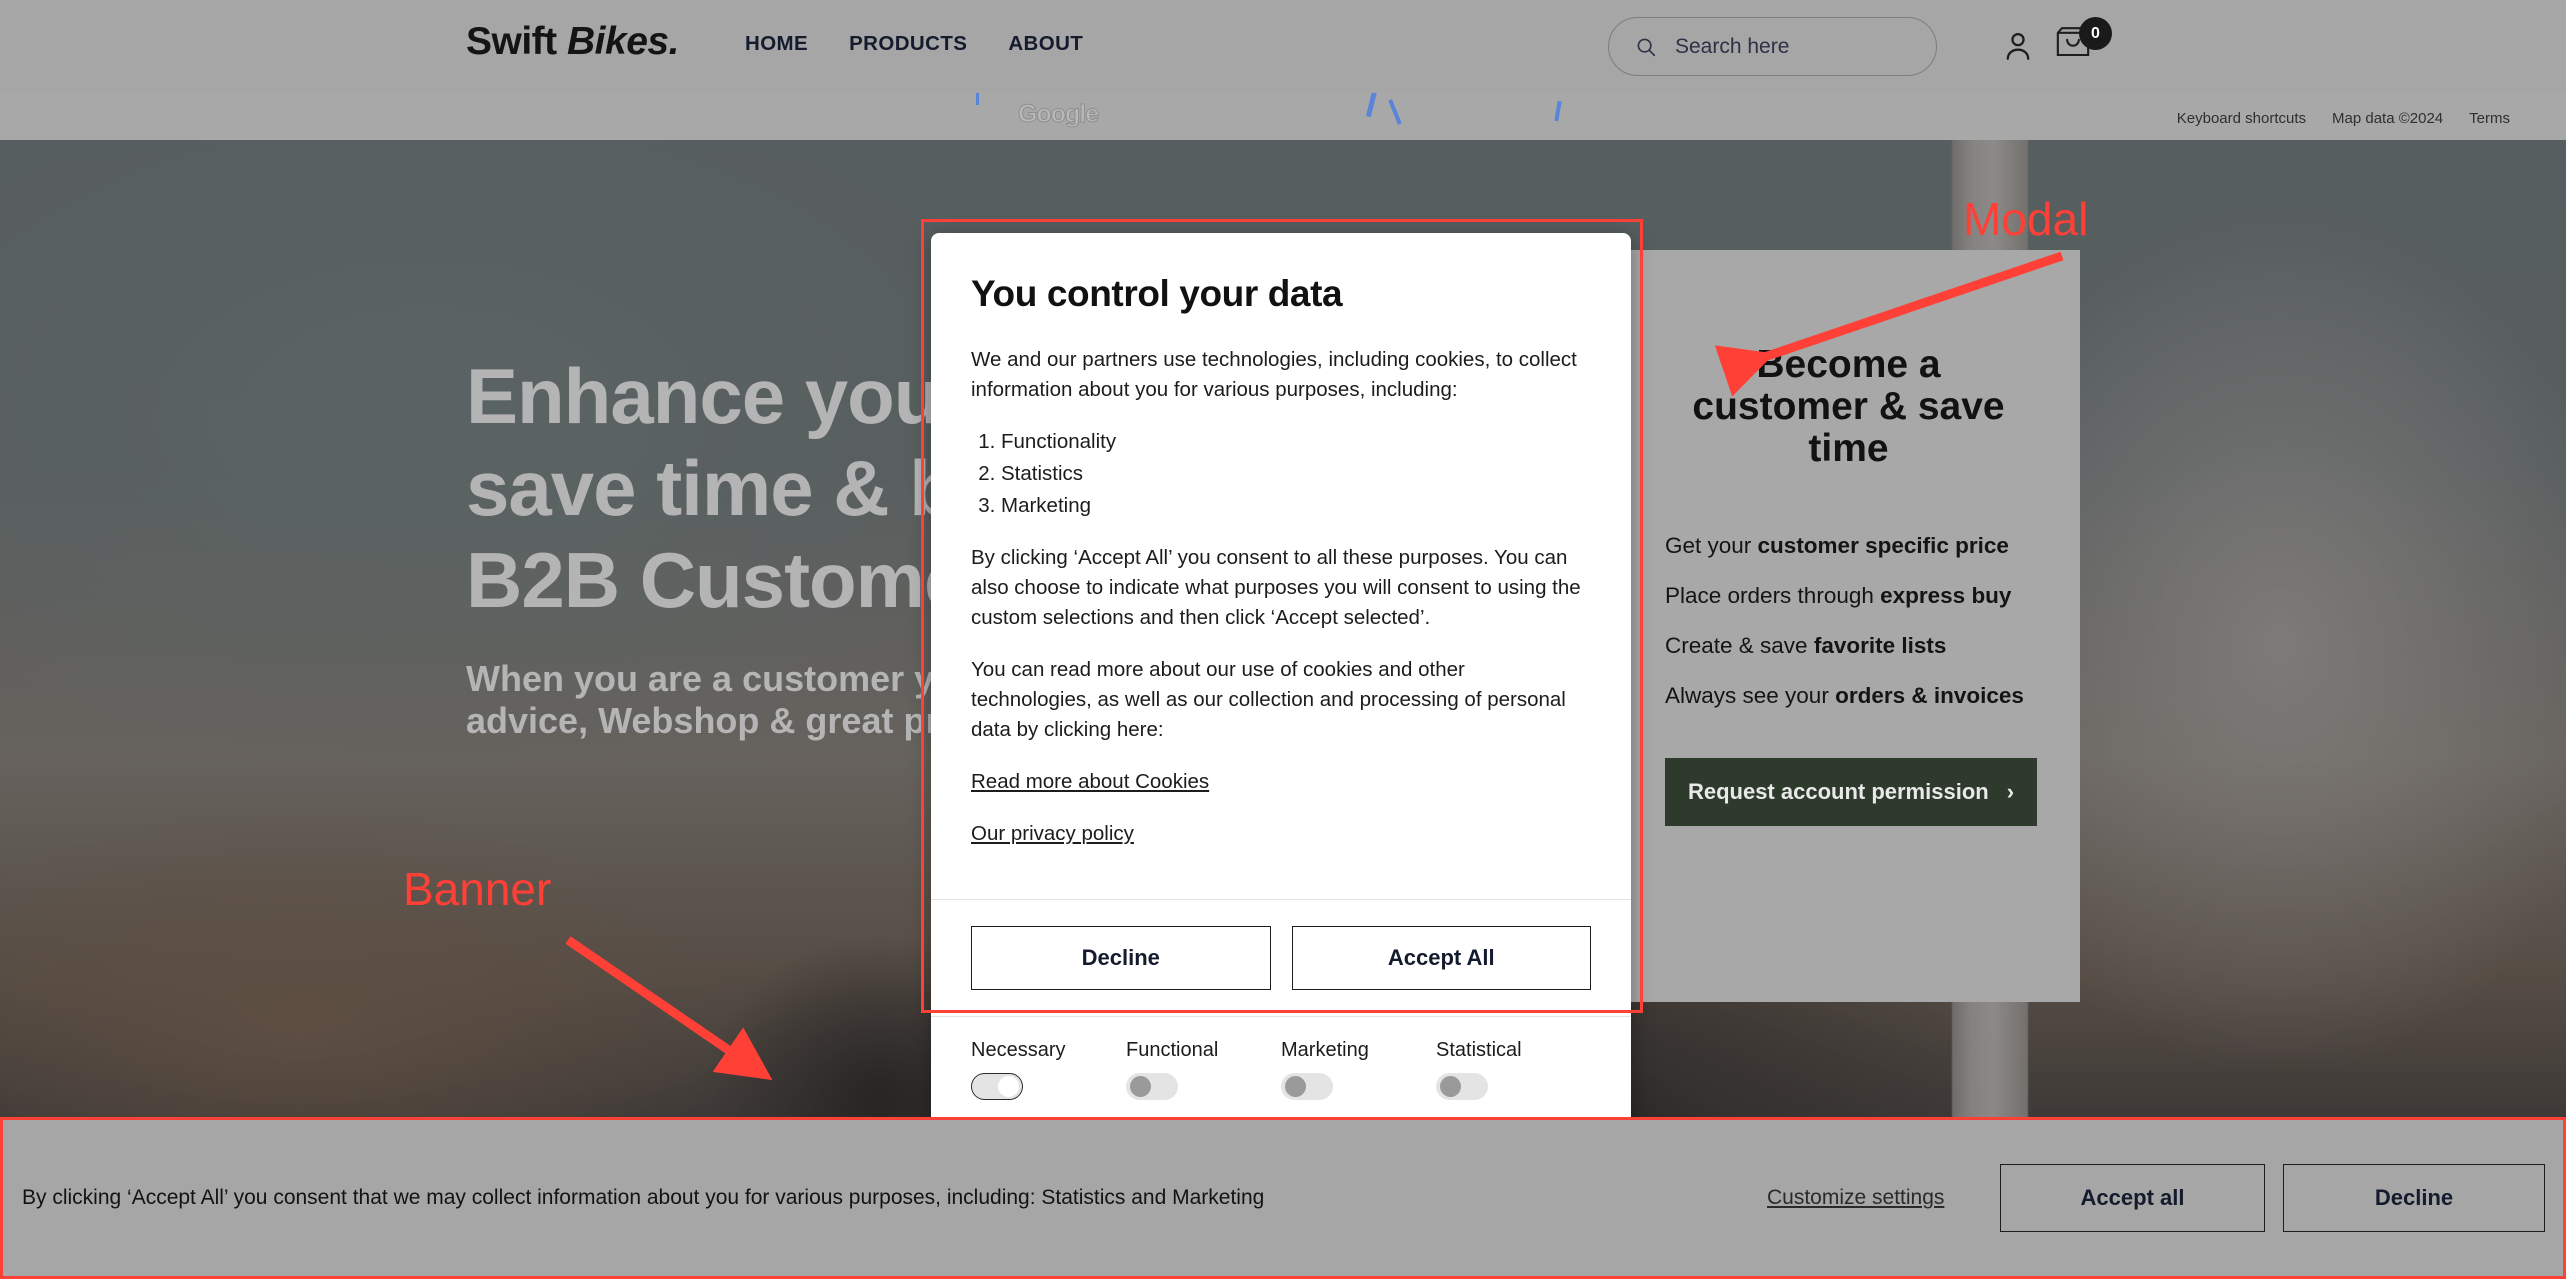  Describe the element at coordinates (1172, 1050) in the screenshot. I see `toggle-label-functional: Functional` at that location.